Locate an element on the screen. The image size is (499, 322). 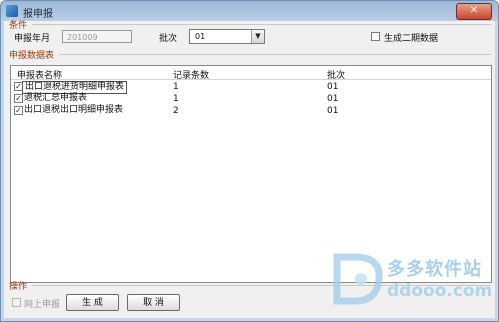
title-bar: 报申报 ✕ is located at coordinates (249, 11).